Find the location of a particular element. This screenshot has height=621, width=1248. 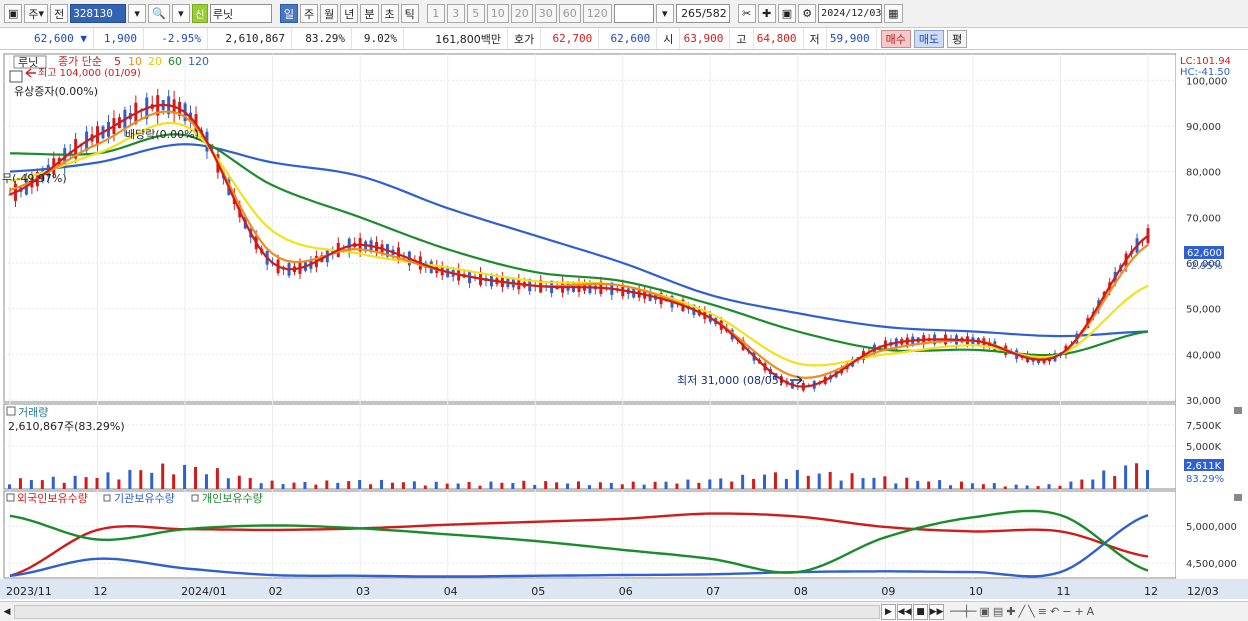

forward-icon: ▶▶ is located at coordinates (936, 611).